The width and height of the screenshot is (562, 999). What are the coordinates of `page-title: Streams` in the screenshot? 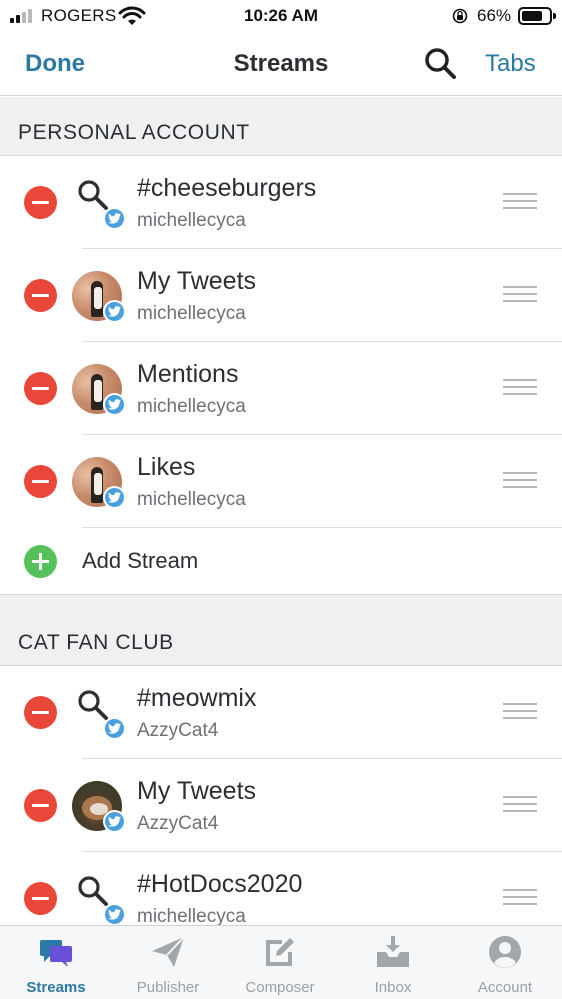 It's located at (281, 63).